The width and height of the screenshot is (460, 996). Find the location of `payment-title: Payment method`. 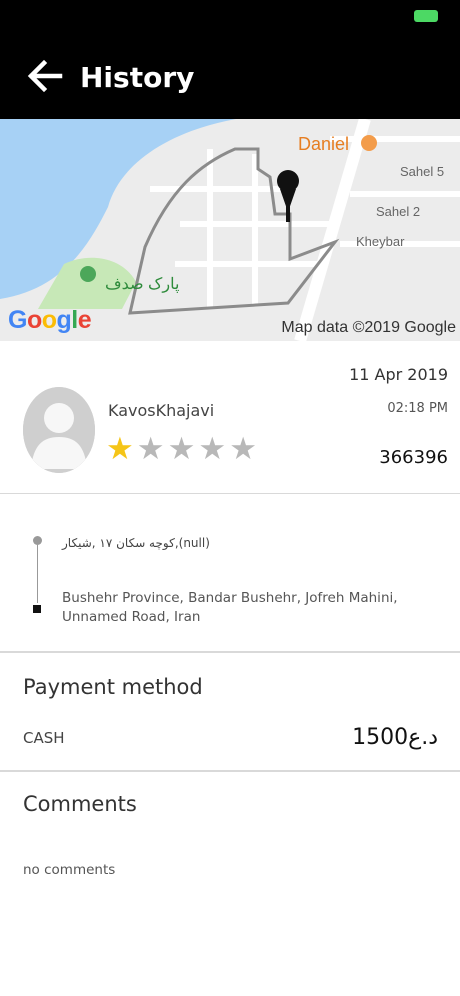

payment-title: Payment method is located at coordinates (113, 687).